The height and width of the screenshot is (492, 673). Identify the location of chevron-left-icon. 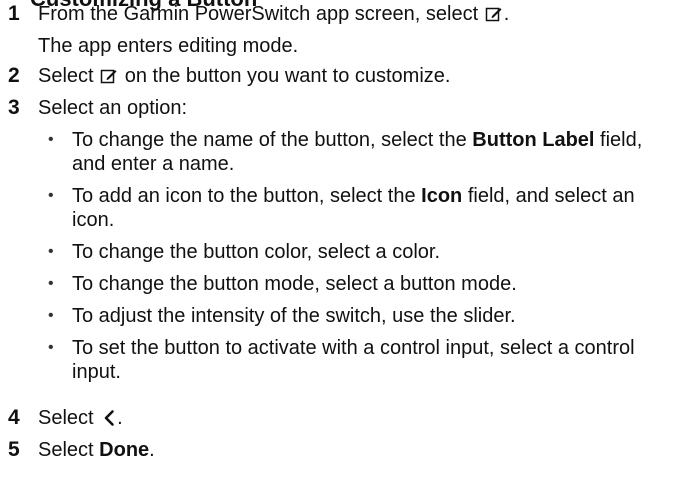
(109, 418).